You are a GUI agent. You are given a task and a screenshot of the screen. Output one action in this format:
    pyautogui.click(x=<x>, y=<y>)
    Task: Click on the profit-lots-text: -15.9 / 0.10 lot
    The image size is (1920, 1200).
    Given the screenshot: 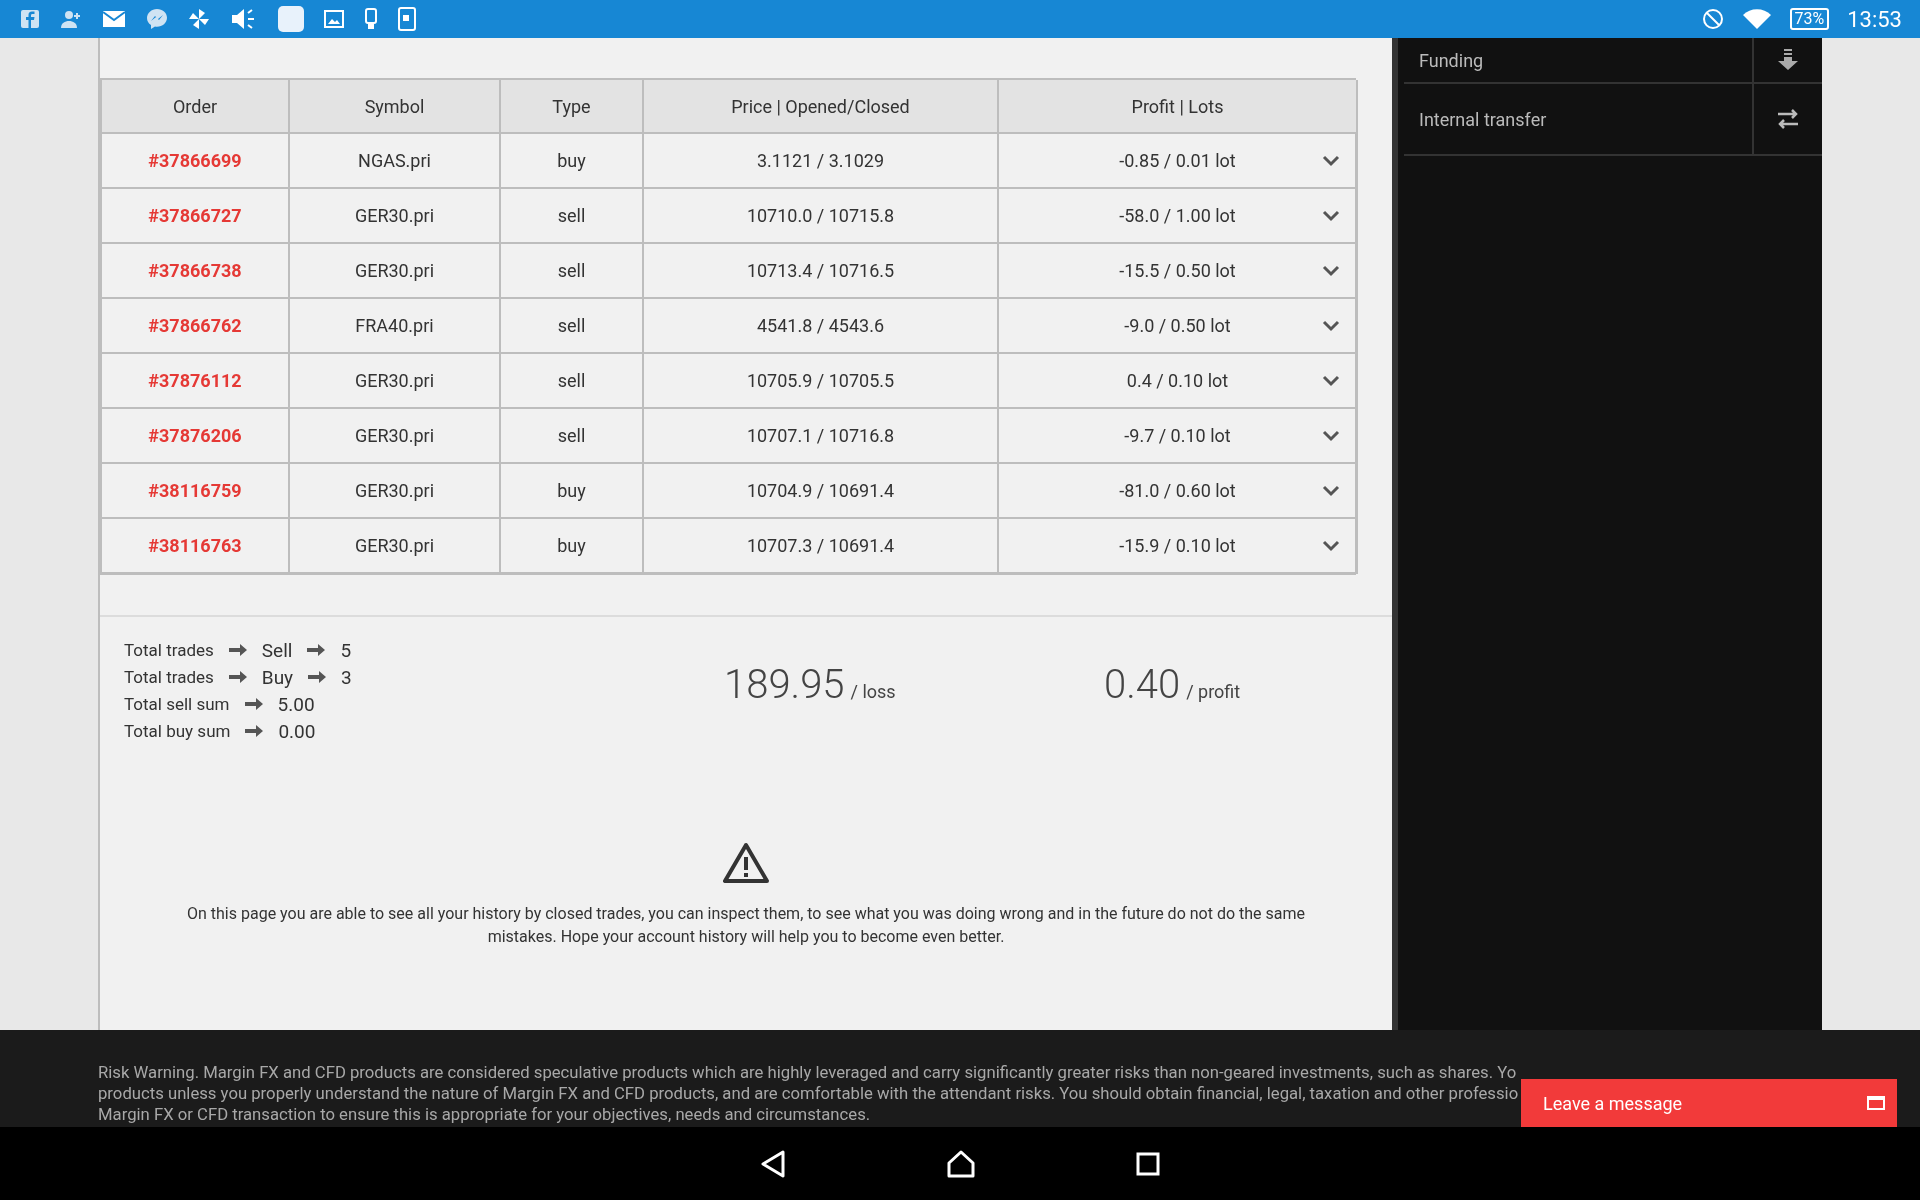 What is the action you would take?
    pyautogui.click(x=1177, y=545)
    